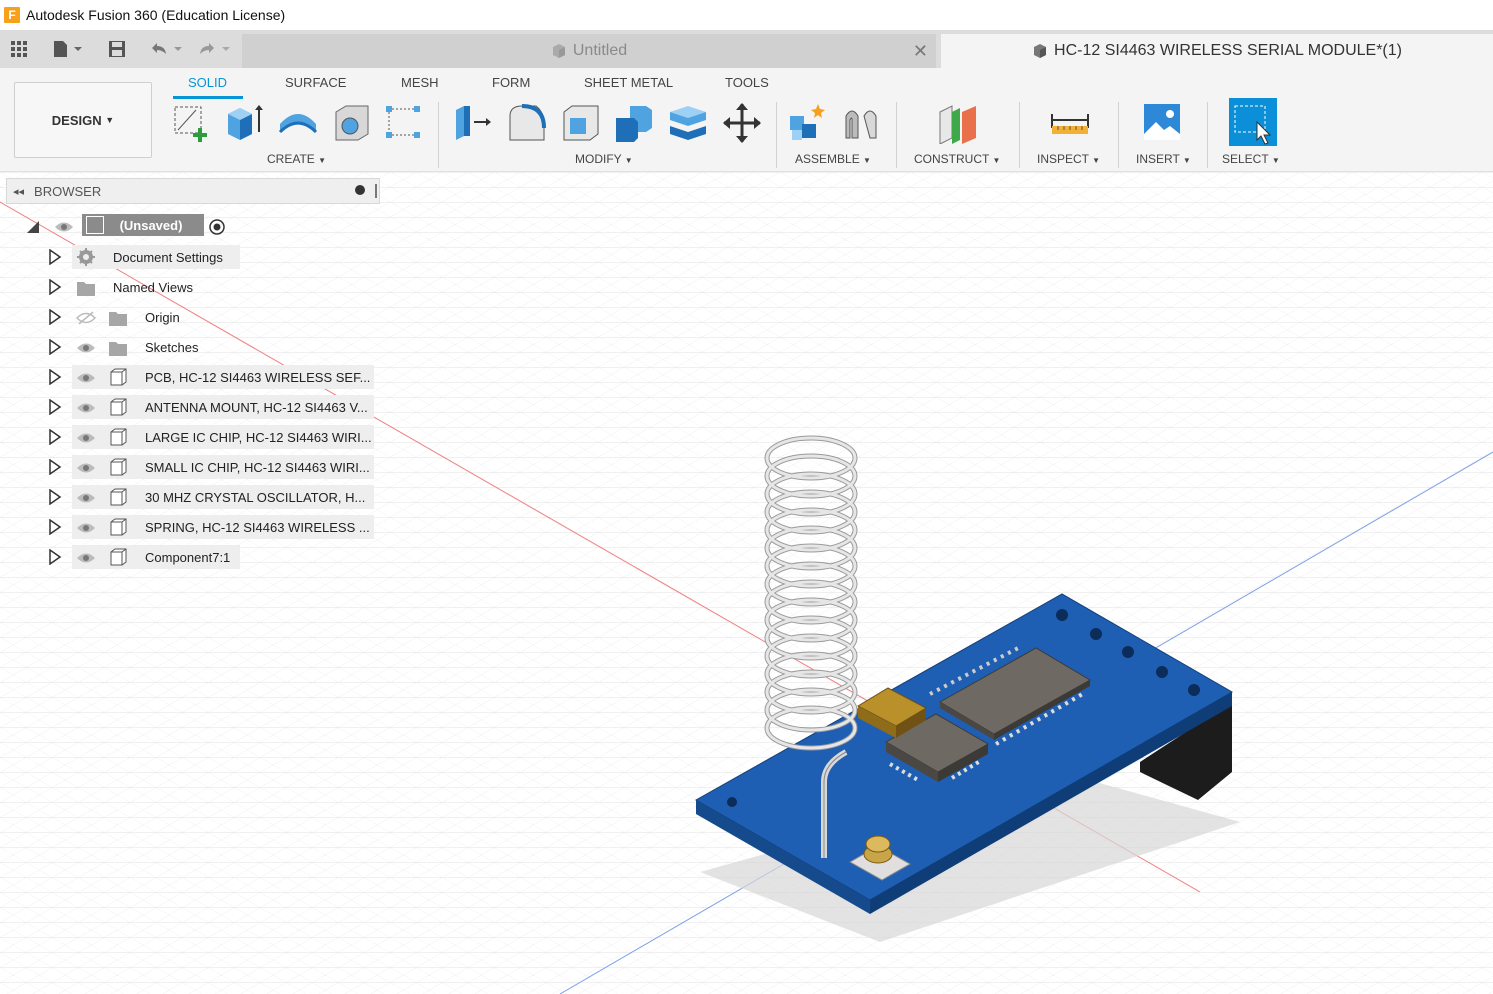 This screenshot has width=1493, height=994. I want to click on browser-item-label: Document Settings, so click(168, 257).